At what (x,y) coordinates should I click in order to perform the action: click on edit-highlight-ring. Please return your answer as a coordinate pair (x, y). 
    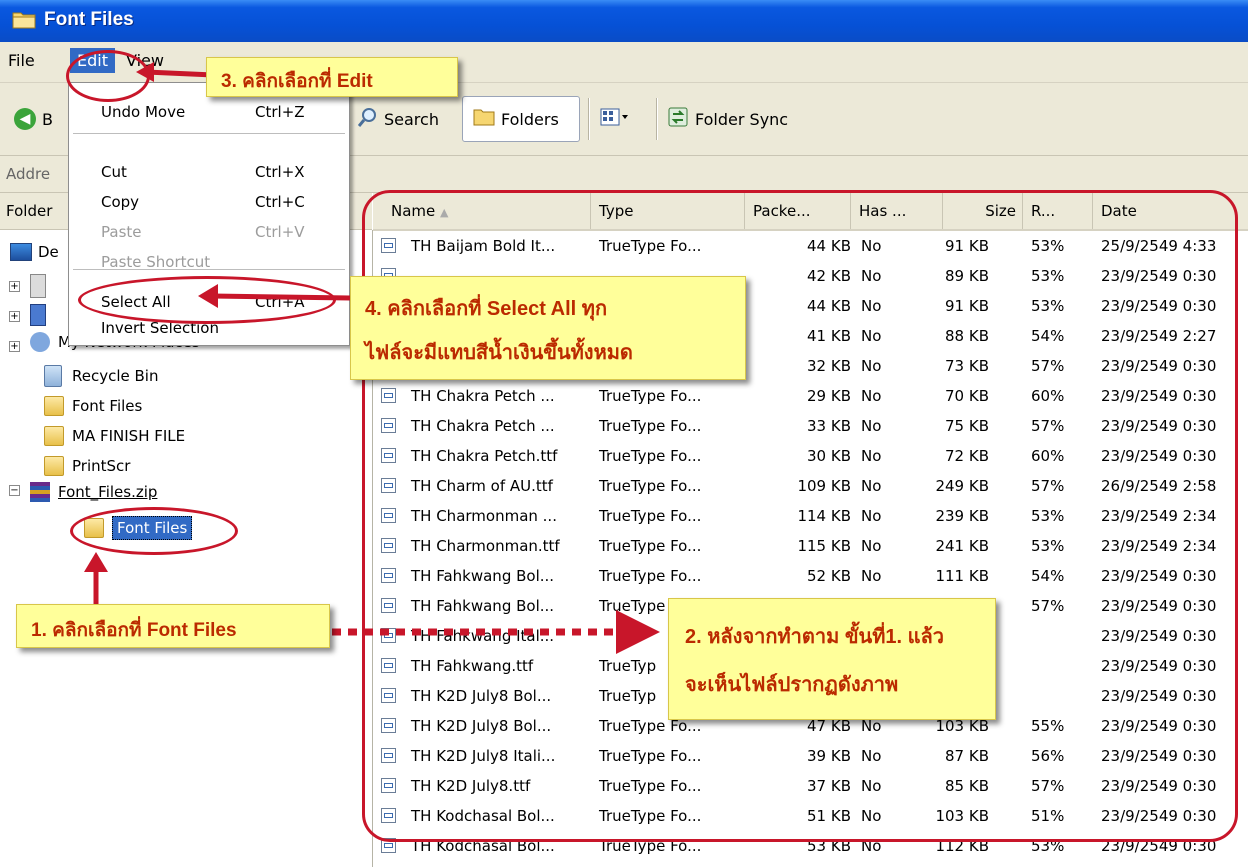
    Looking at the image, I should click on (108, 76).